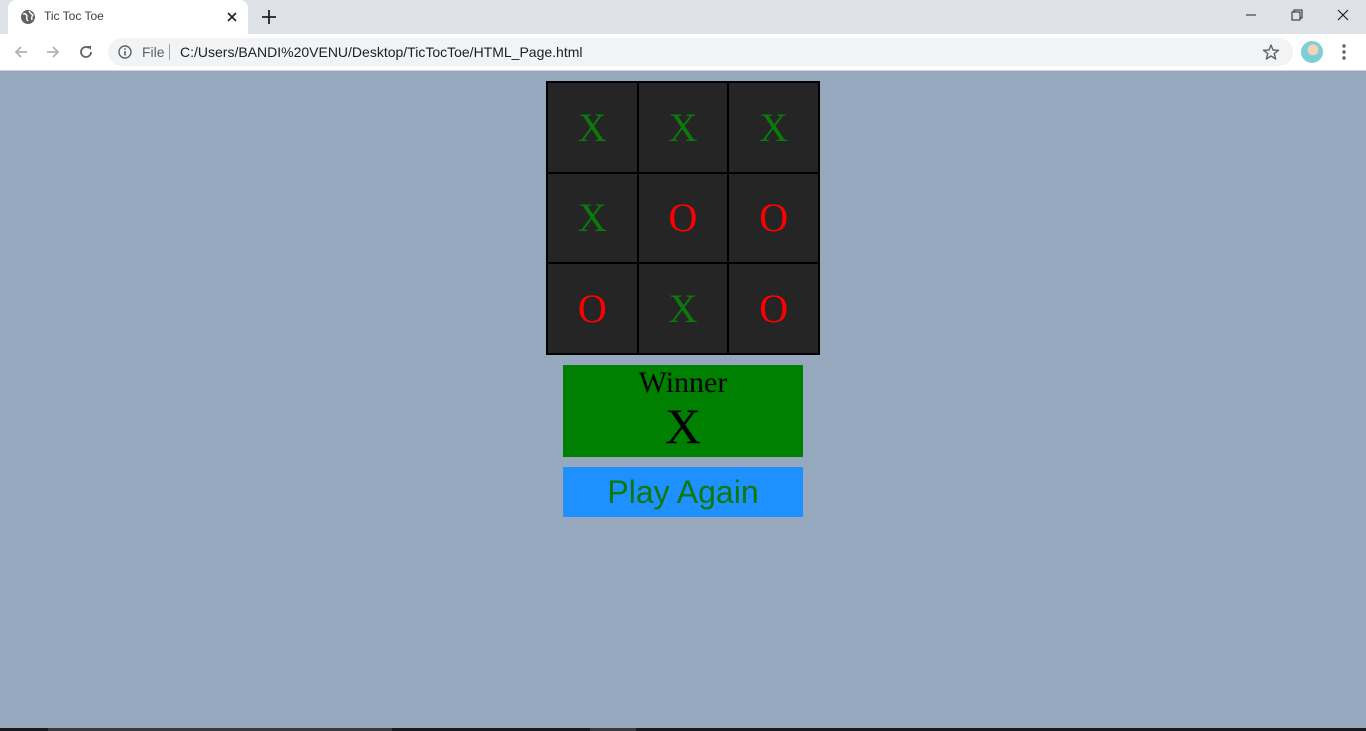 Image resolution: width=1366 pixels, height=731 pixels. I want to click on board-cell-3-2: X, so click(683, 308).